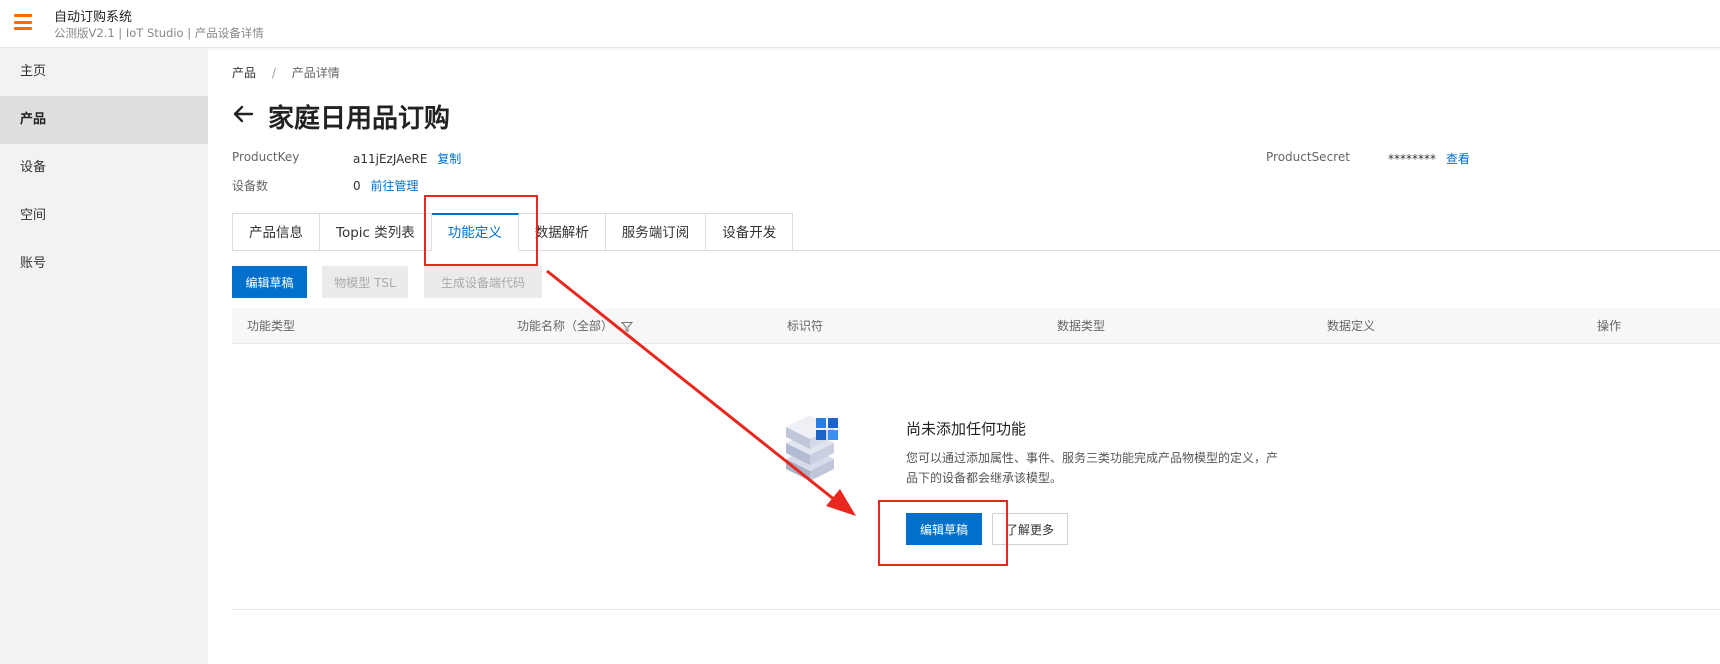 The width and height of the screenshot is (1720, 664). What do you see at coordinates (104, 356) in the screenshot?
I see `sidebar: 主页 产品 设备 空间 账号` at bounding box center [104, 356].